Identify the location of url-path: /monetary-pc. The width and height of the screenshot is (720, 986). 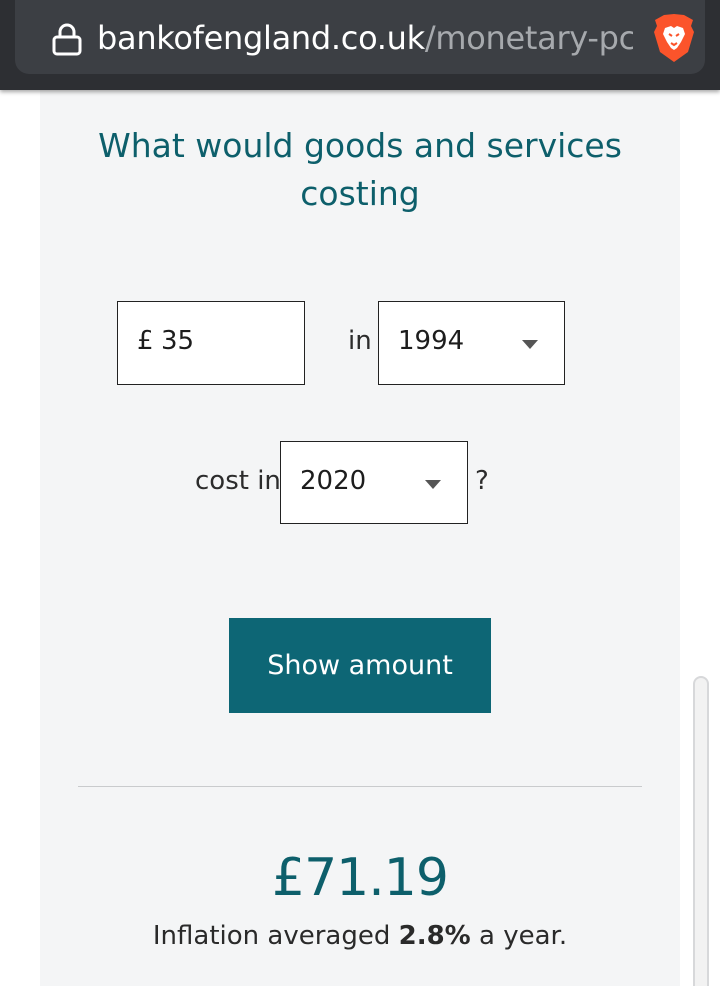
(528, 38).